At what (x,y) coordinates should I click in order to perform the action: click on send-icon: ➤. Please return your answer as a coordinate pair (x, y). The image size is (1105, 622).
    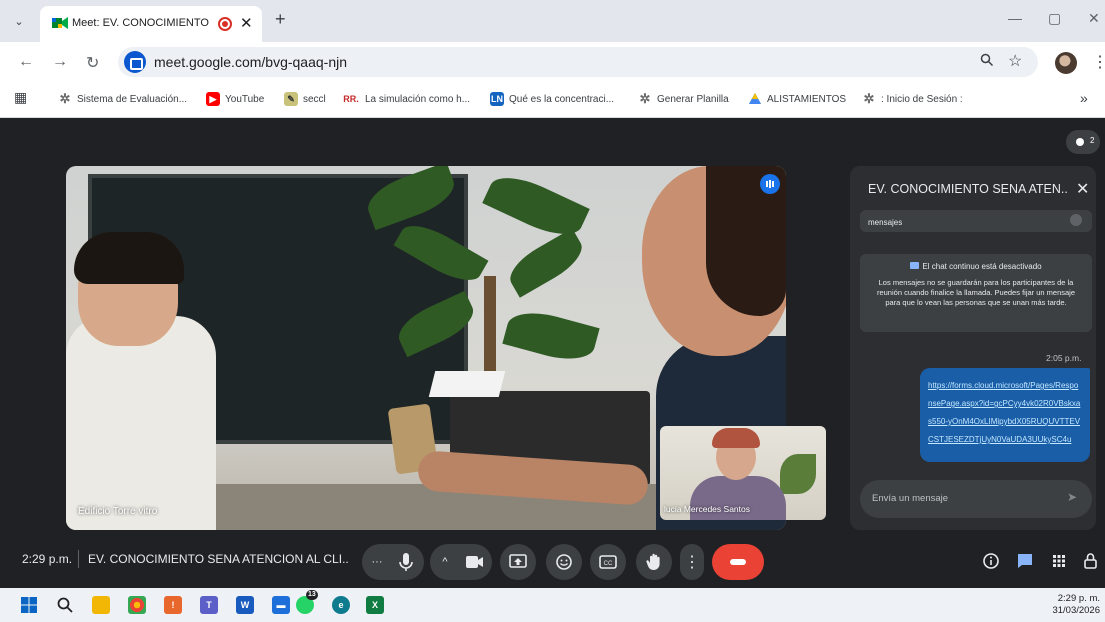
    Looking at the image, I should click on (1072, 497).